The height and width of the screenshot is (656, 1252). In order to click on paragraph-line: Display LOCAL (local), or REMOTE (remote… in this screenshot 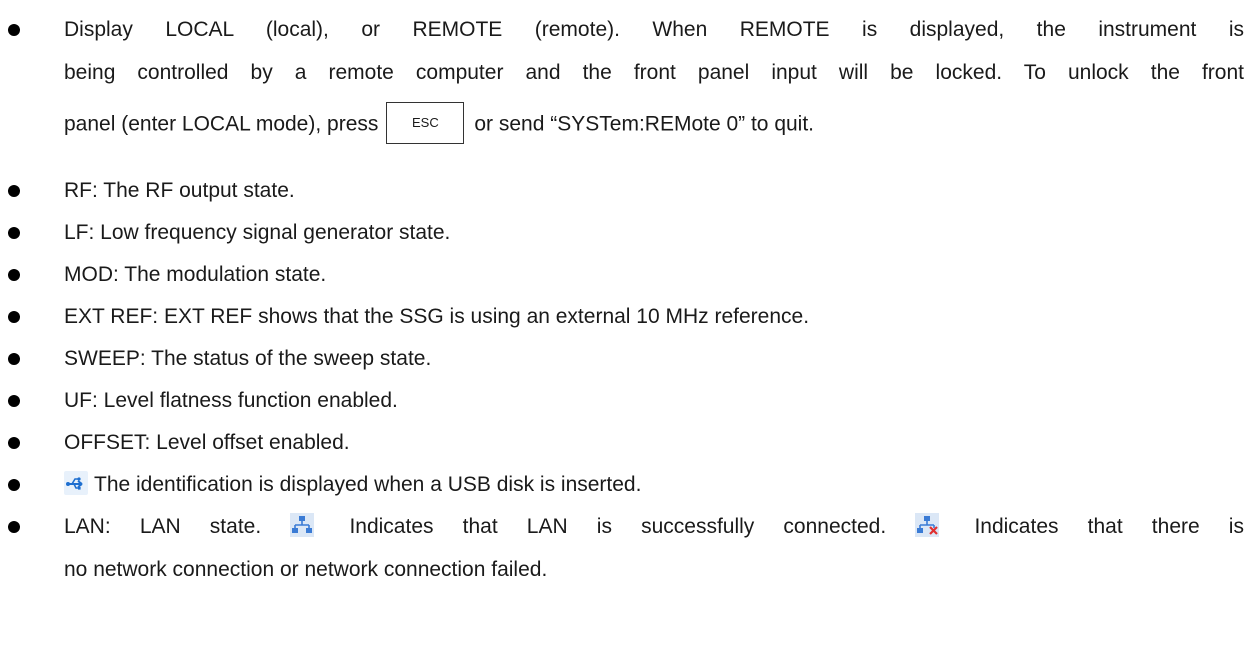, I will do `click(654, 30)`.